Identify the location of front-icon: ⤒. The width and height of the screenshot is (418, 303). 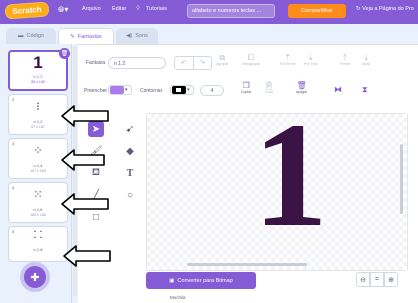
(345, 57).